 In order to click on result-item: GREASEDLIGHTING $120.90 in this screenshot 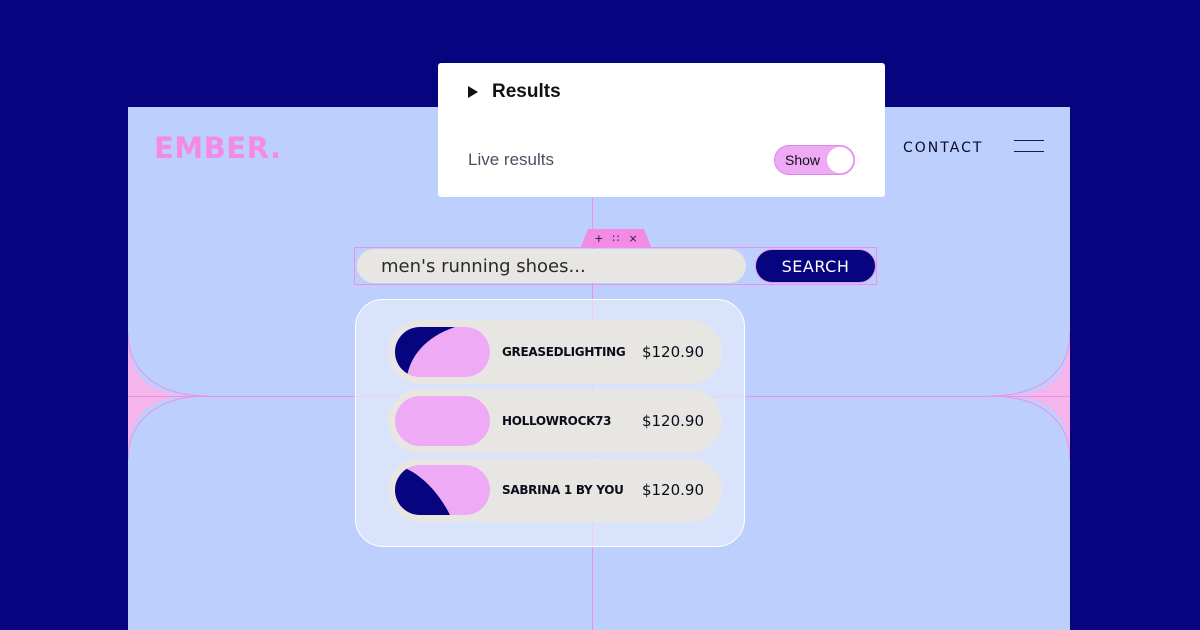, I will do `click(555, 352)`.